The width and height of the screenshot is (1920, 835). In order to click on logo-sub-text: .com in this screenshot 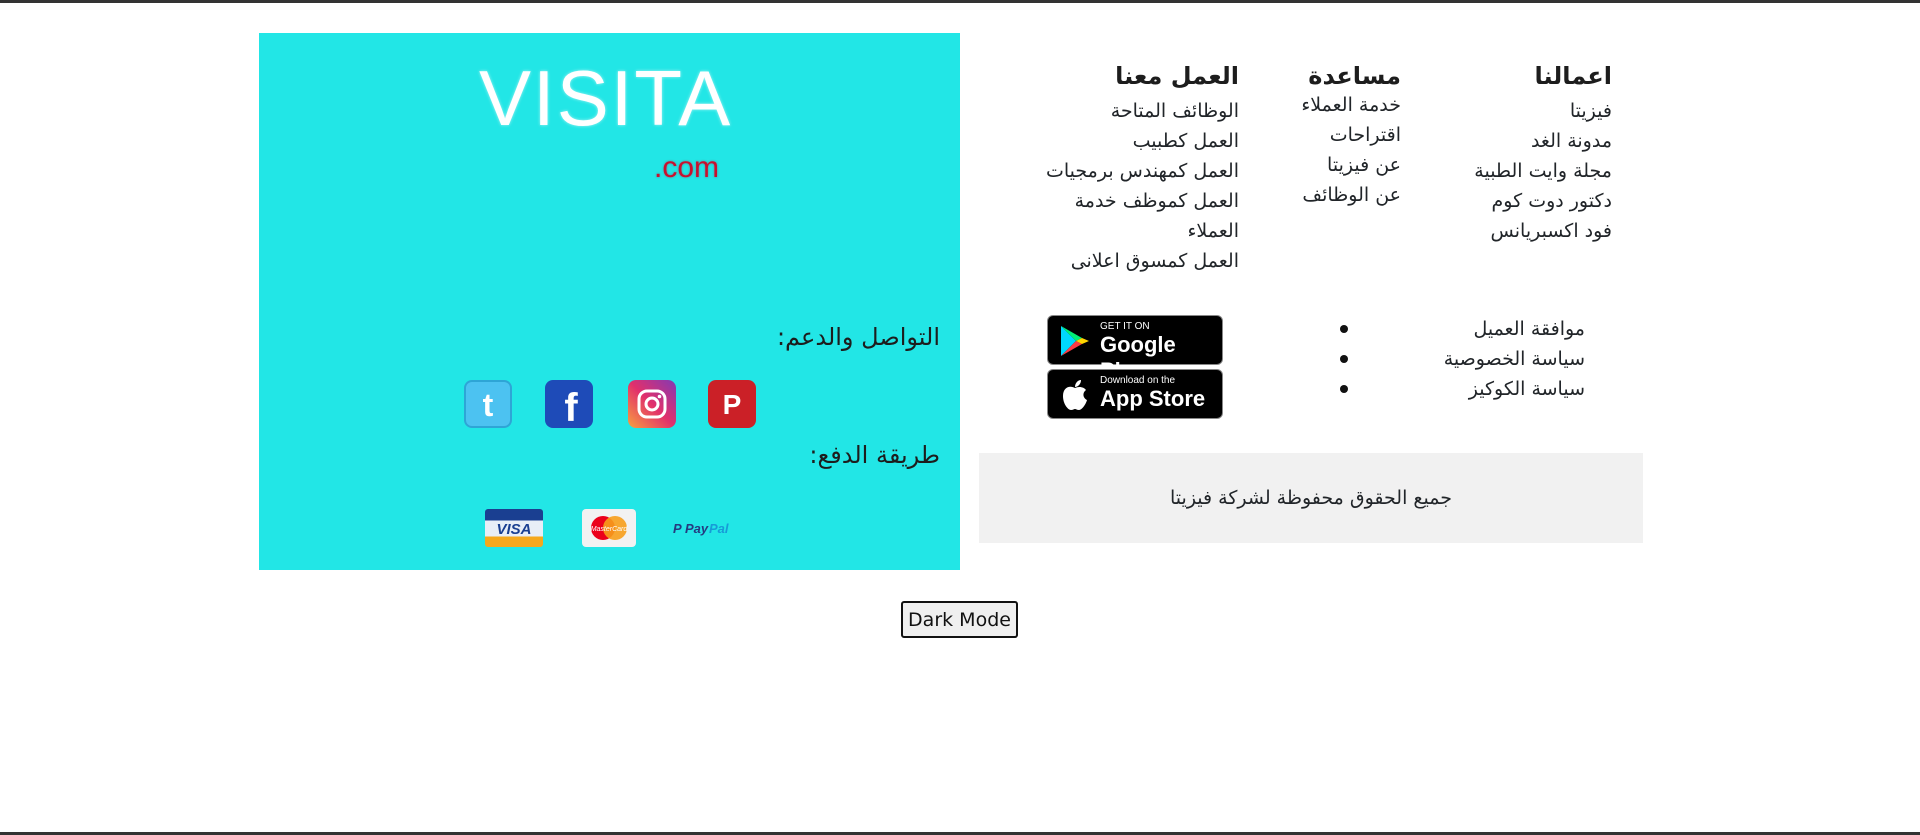, I will do `click(687, 167)`.